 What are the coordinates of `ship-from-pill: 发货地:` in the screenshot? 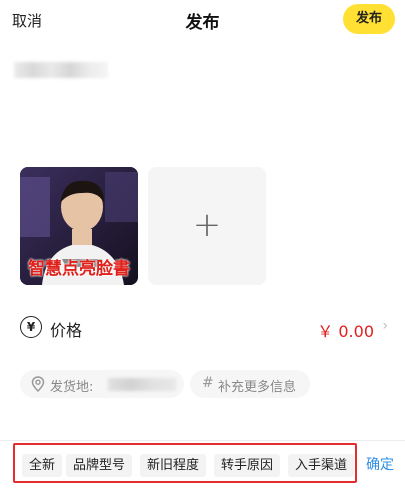 It's located at (102, 384).